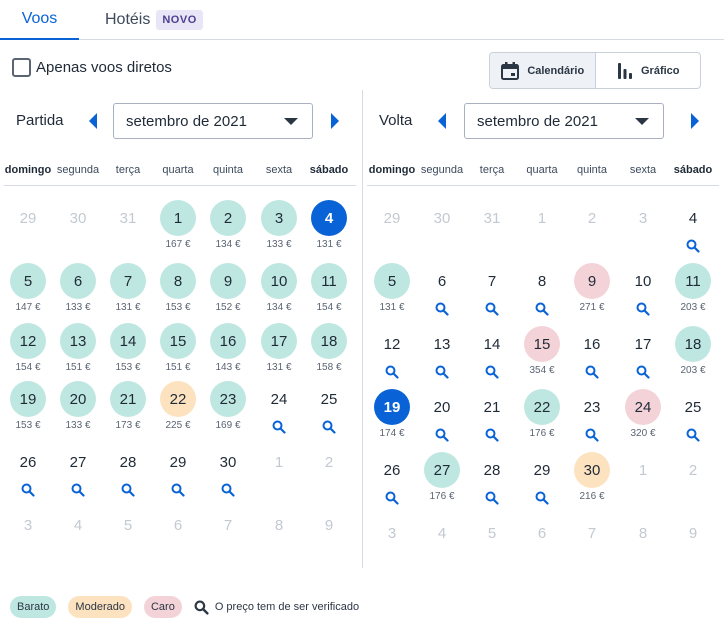 Image resolution: width=724 pixels, height=628 pixels. Describe the element at coordinates (492, 355) in the screenshot. I see `calendar-day: 14` at that location.